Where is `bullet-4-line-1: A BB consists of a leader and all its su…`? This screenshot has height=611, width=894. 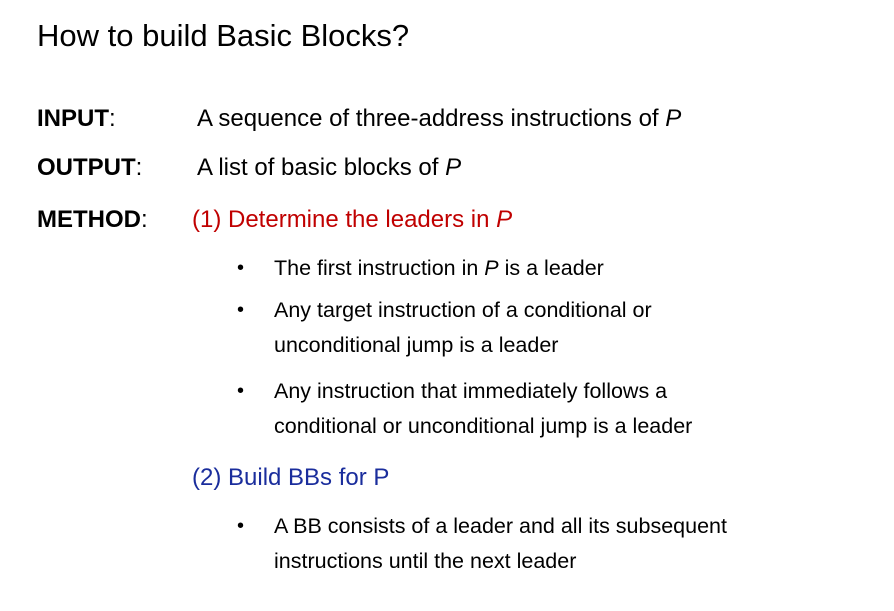
bullet-4-line-1: A BB consists of a leader and all its su… is located at coordinates (500, 526).